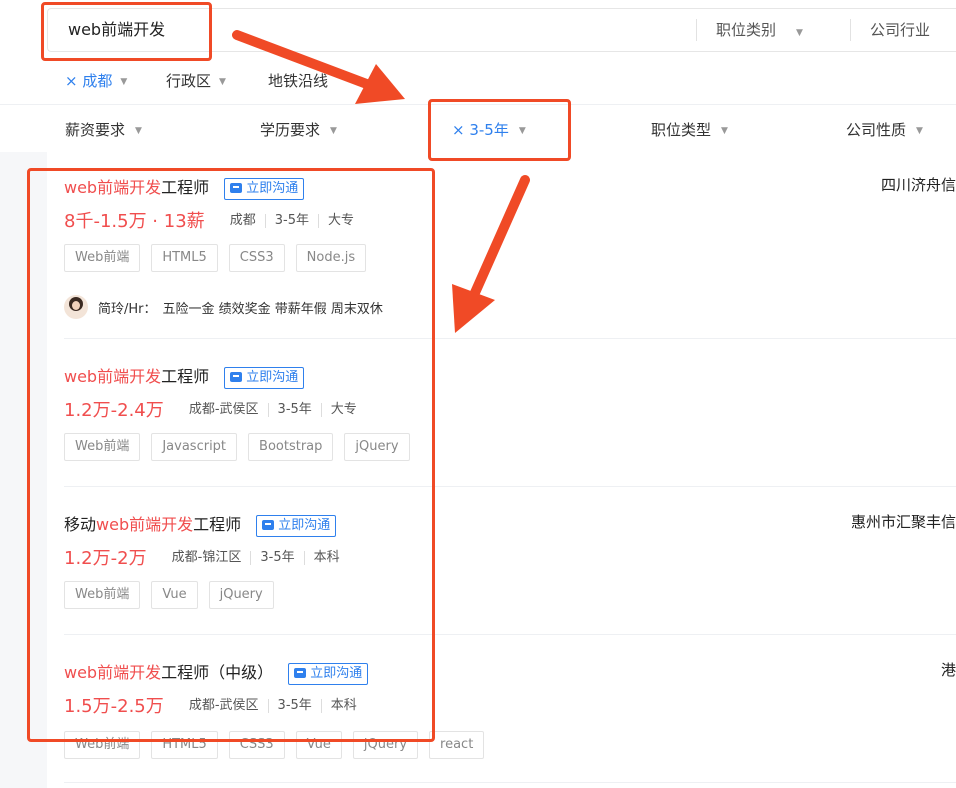  What do you see at coordinates (343, 705) in the screenshot?
I see `job-education: 本科` at bounding box center [343, 705].